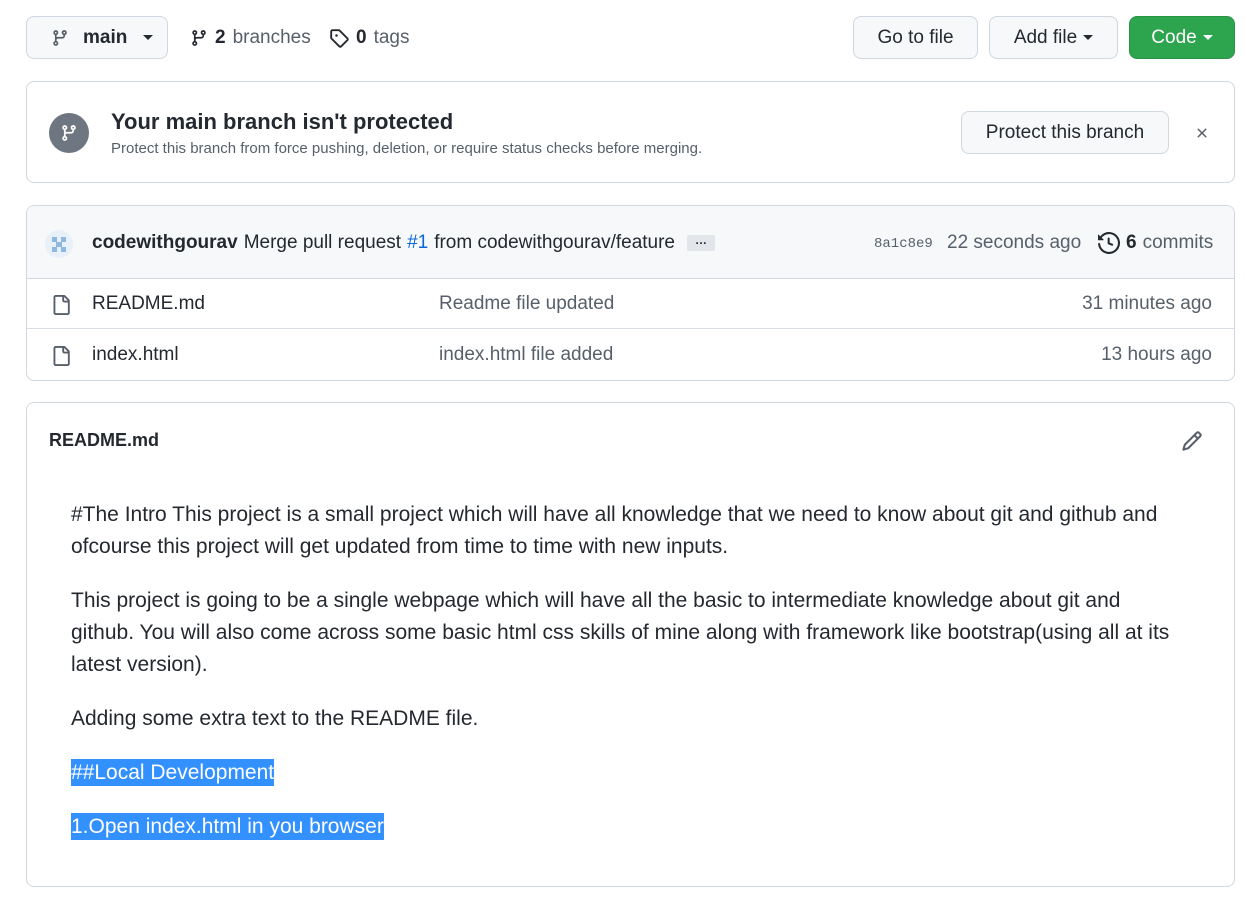  What do you see at coordinates (526, 355) in the screenshot?
I see `file-commit-message: index.html file added` at bounding box center [526, 355].